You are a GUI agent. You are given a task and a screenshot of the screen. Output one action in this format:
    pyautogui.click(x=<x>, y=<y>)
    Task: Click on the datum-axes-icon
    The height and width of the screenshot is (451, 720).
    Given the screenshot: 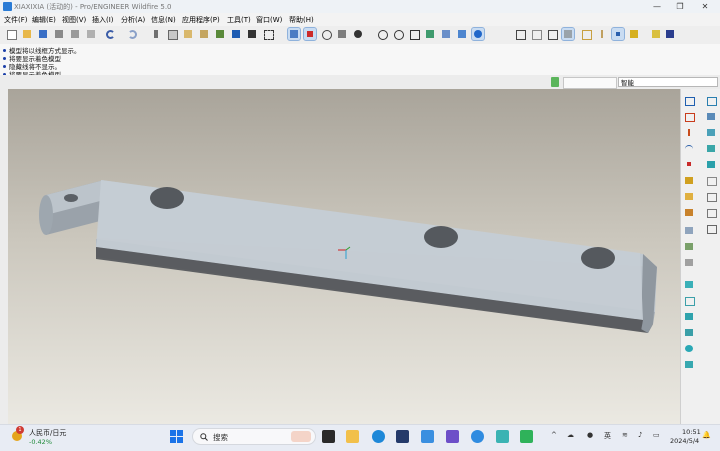 What is the action you would take?
    pyautogui.click(x=602, y=34)
    